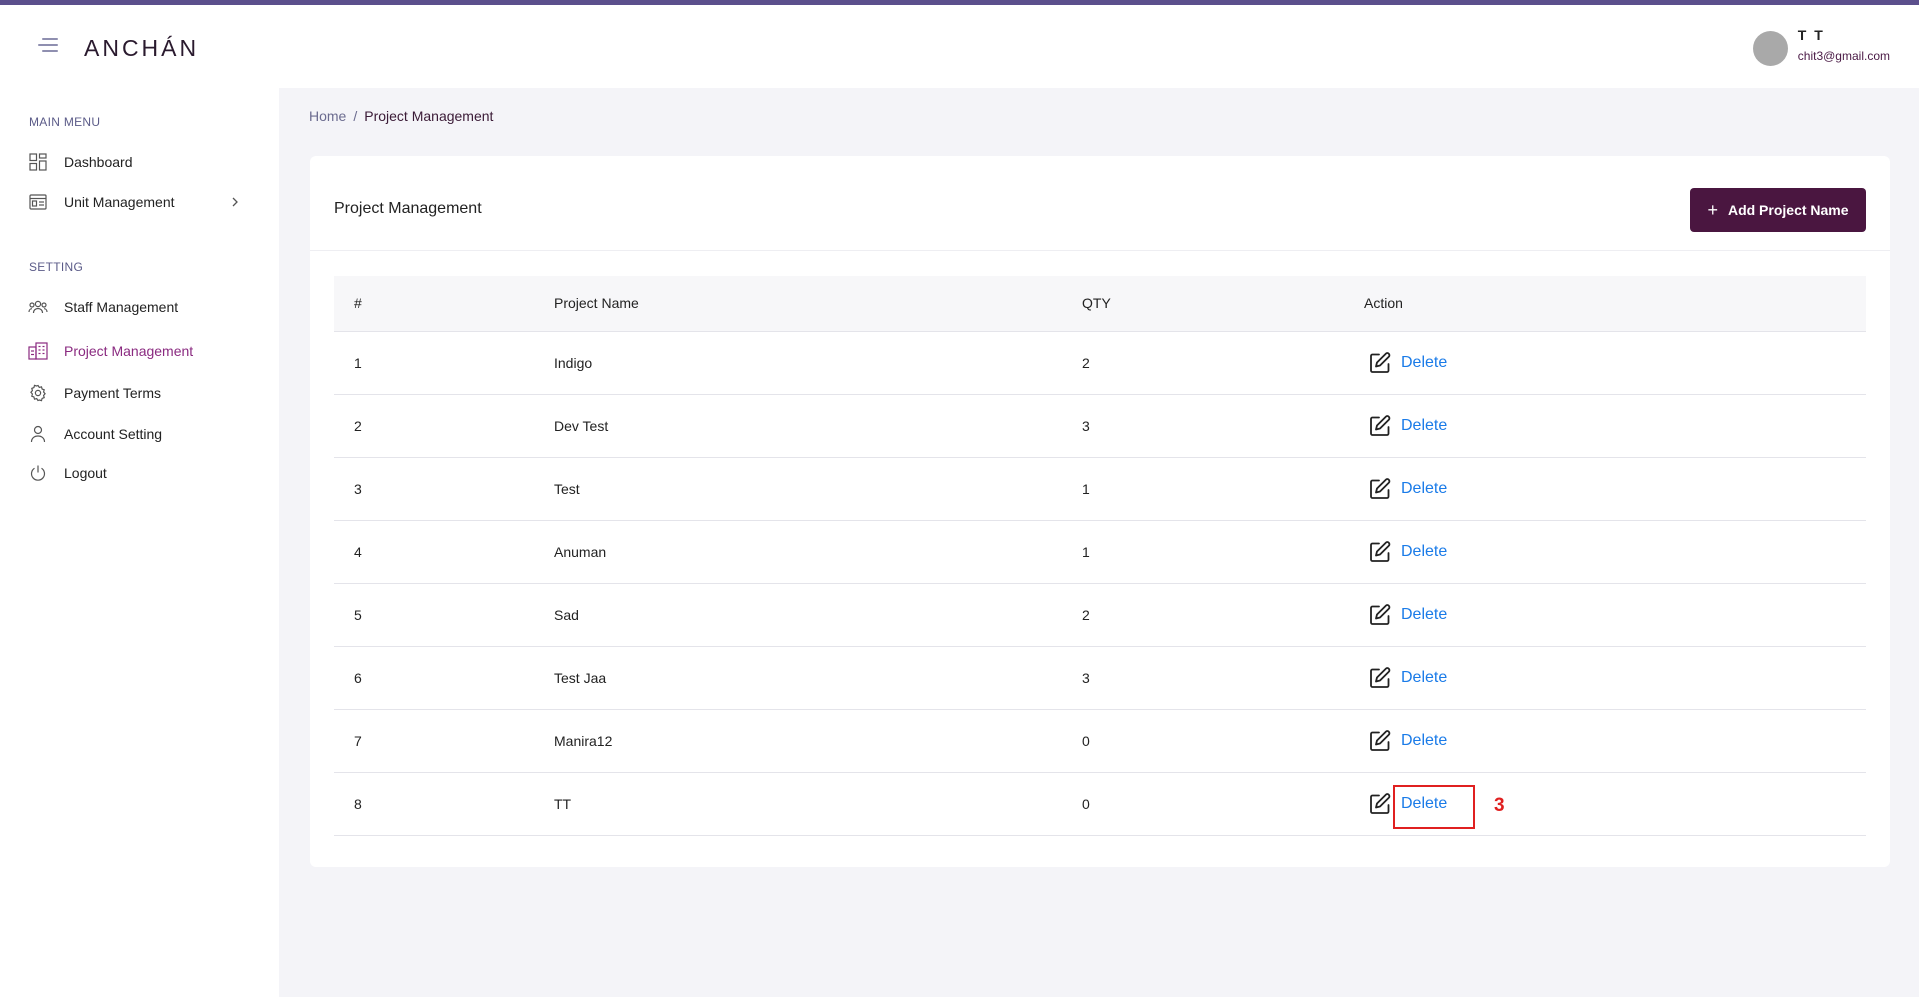 The image size is (1919, 997). I want to click on row-number: 4, so click(444, 552).